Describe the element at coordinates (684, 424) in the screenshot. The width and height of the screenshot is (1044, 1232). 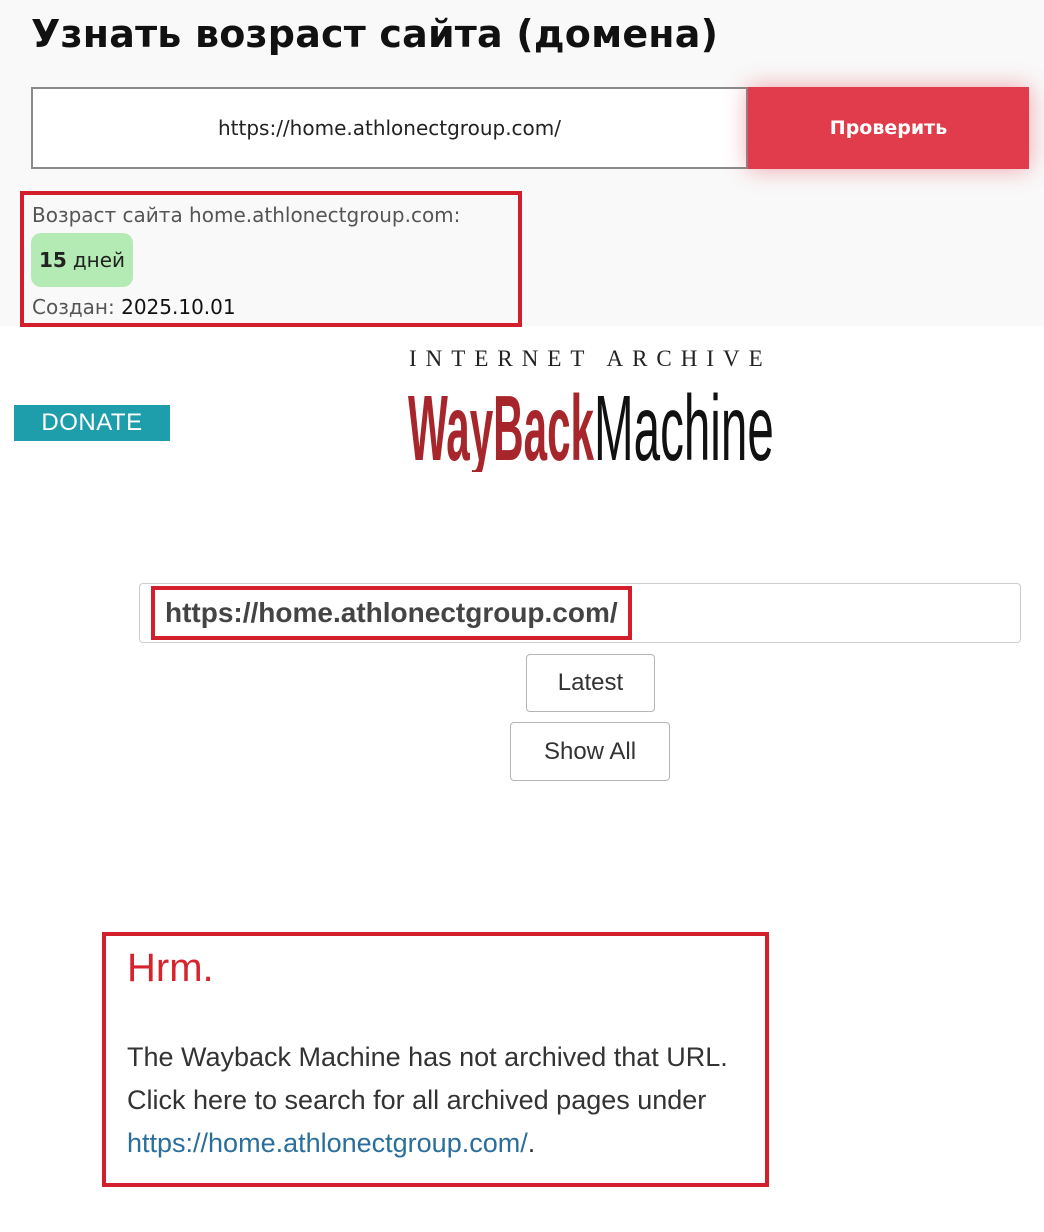
I see `logo-machine-text: Machine` at that location.